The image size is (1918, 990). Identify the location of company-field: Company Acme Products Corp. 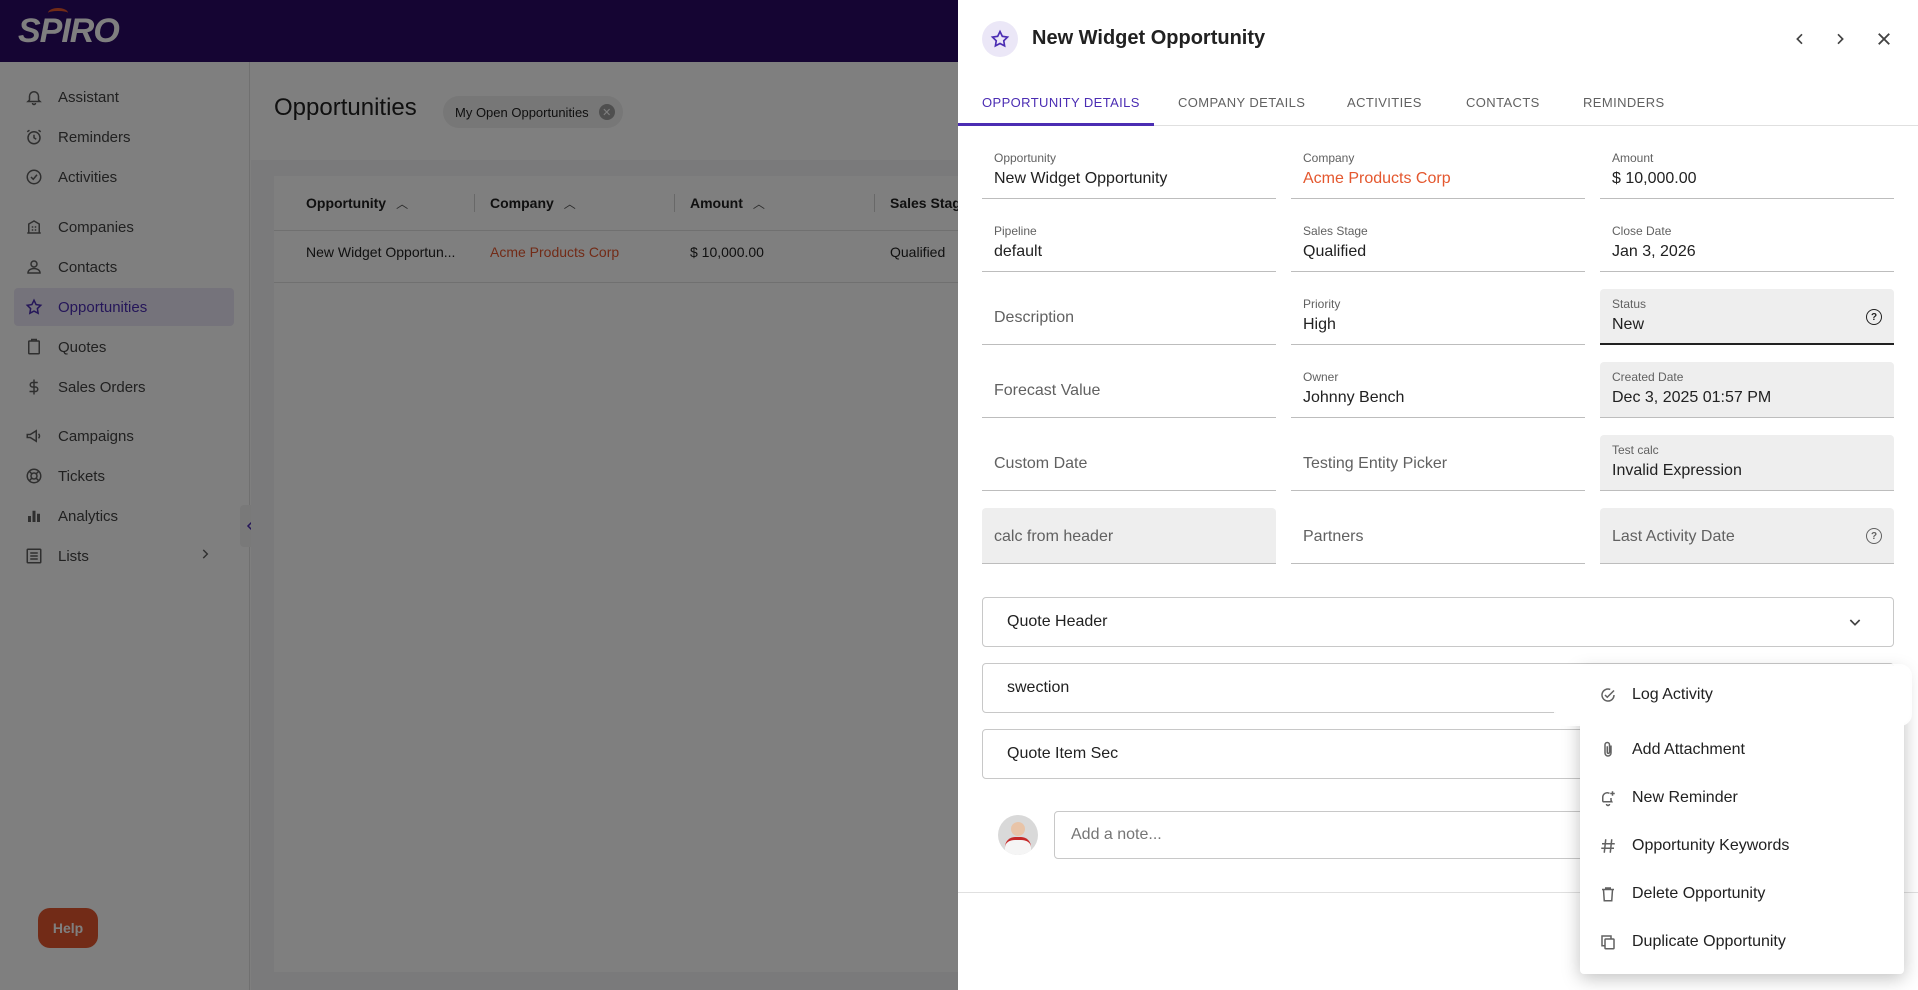
(1438, 171).